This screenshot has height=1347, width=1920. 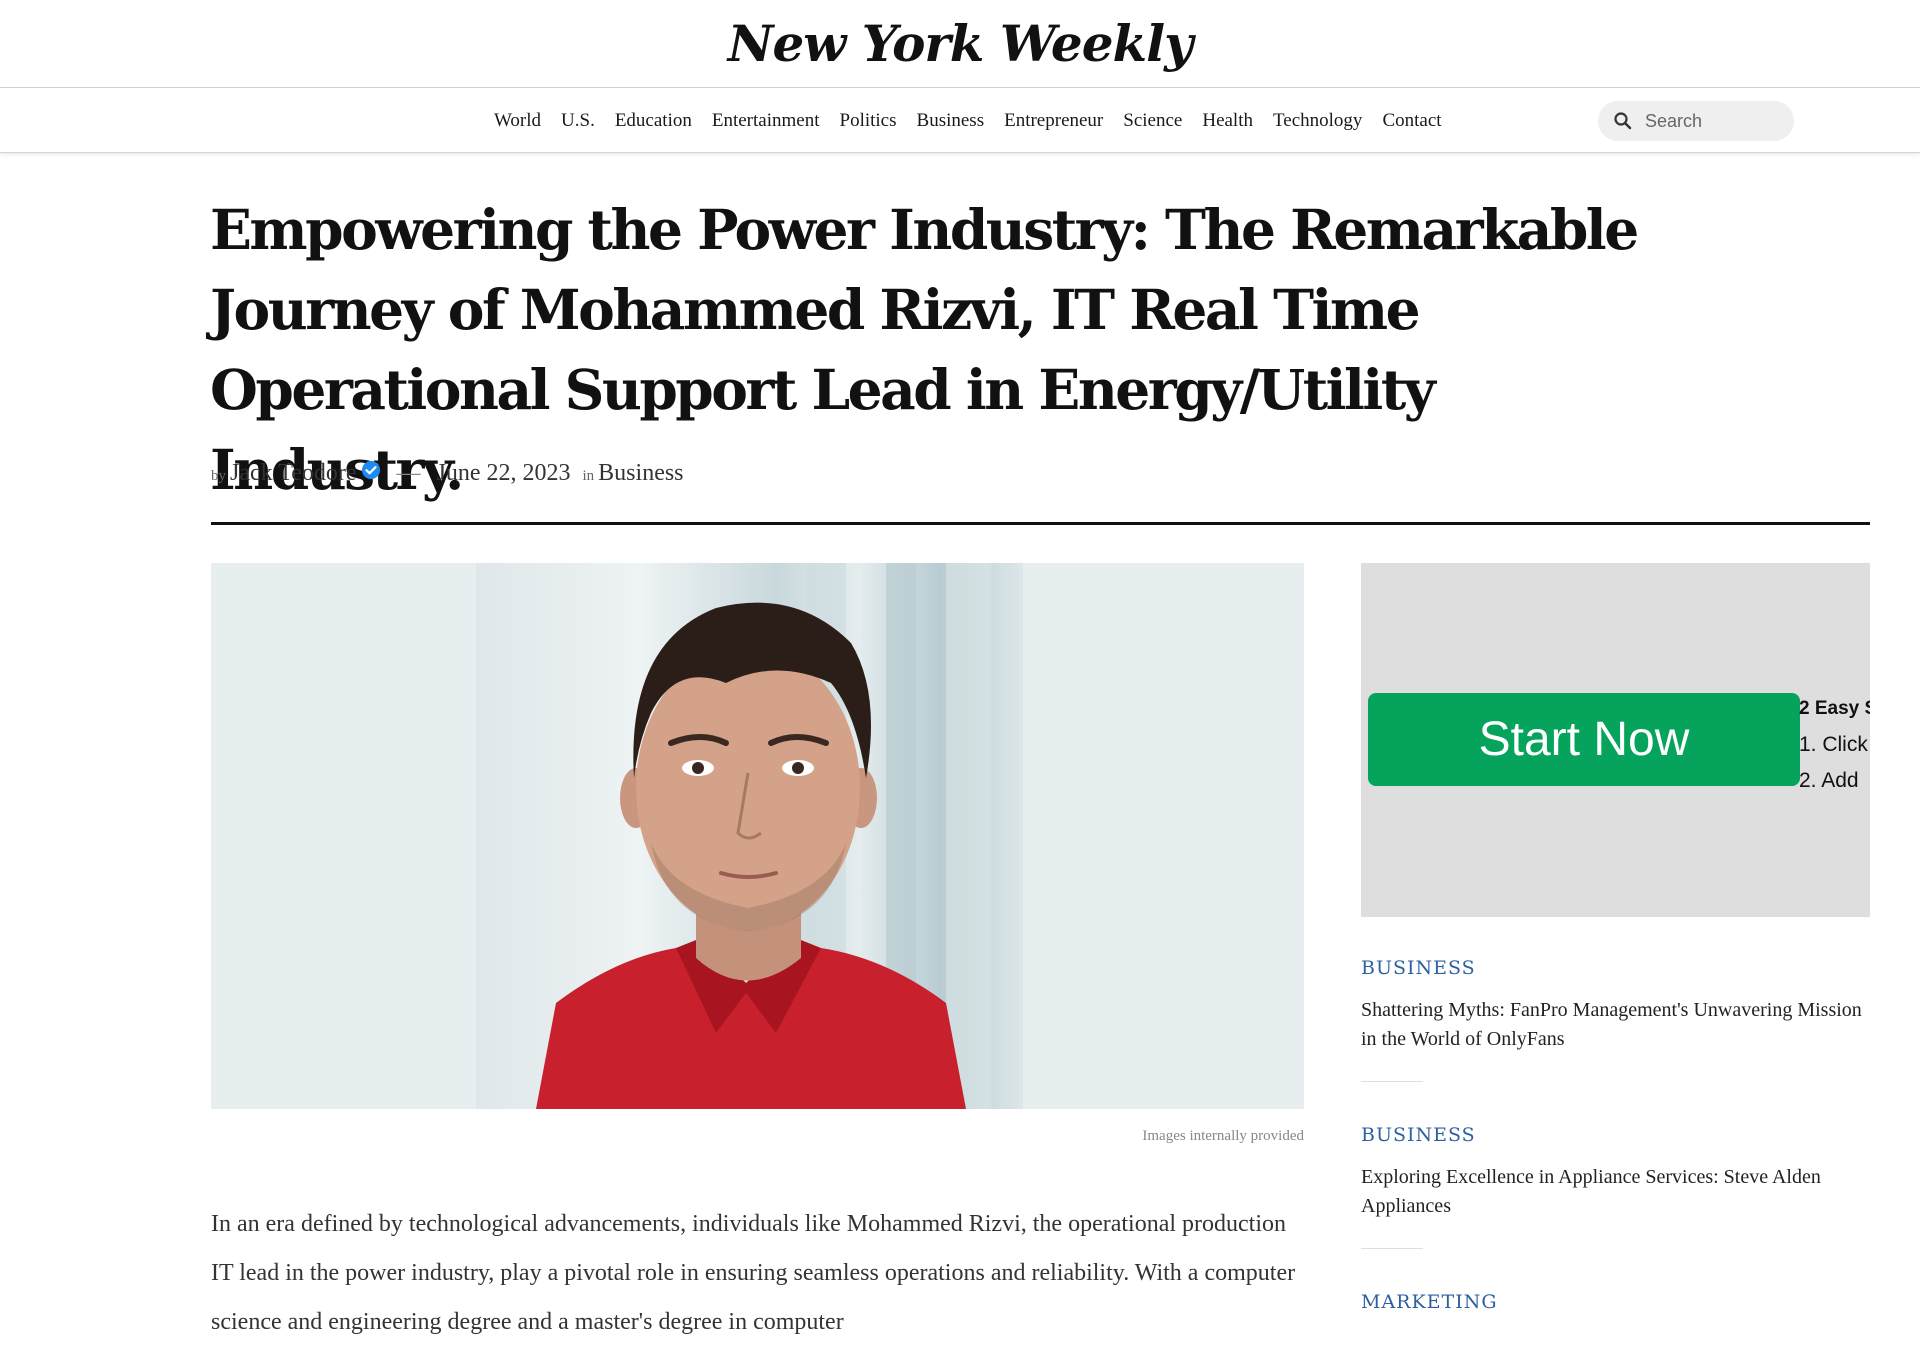 I want to click on nav-item-education: Education, so click(x=653, y=121).